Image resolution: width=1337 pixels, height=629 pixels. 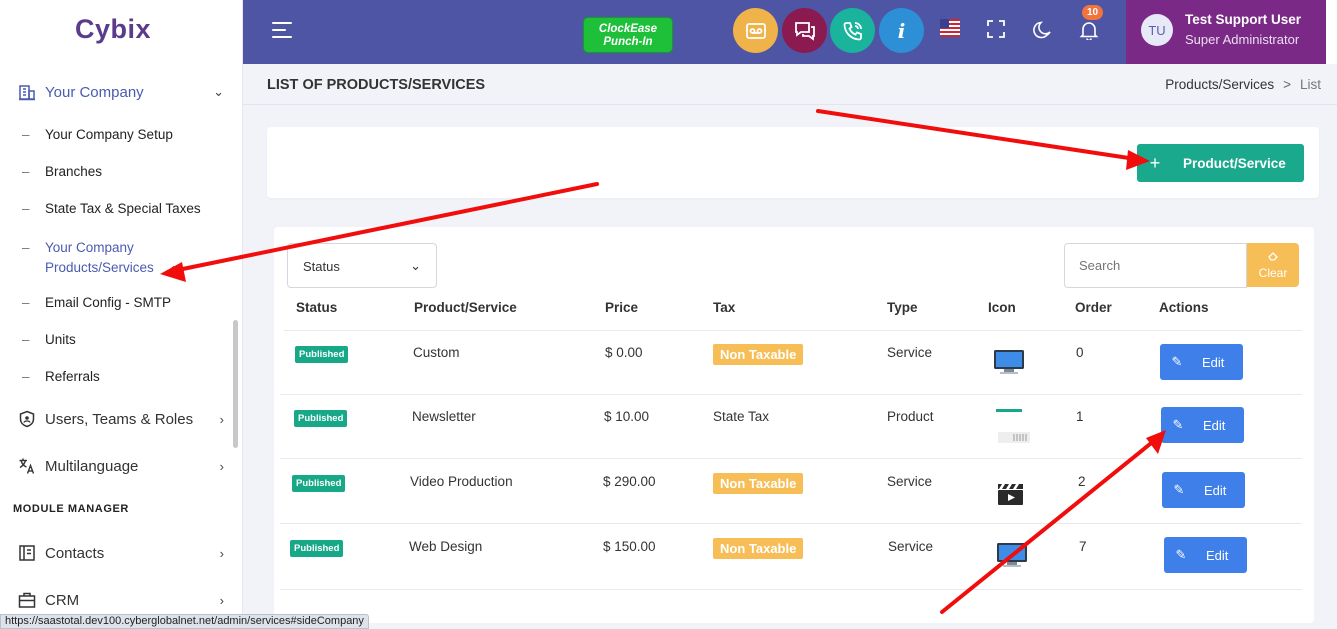 What do you see at coordinates (113, 29) in the screenshot?
I see `logo: Cybix` at bounding box center [113, 29].